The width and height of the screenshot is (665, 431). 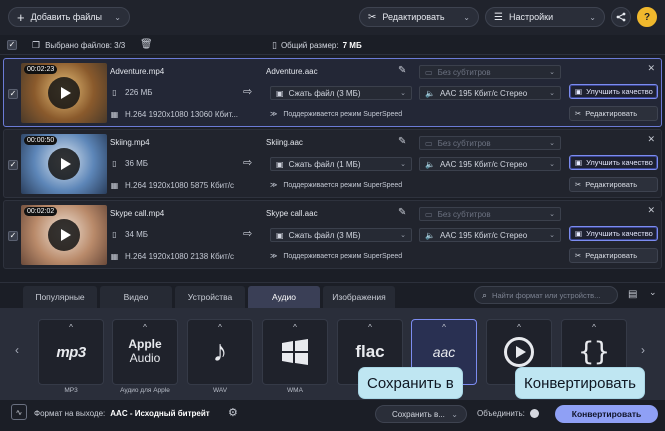 What do you see at coordinates (498, 17) in the screenshot?
I see `sliders-icon: ☰` at bounding box center [498, 17].